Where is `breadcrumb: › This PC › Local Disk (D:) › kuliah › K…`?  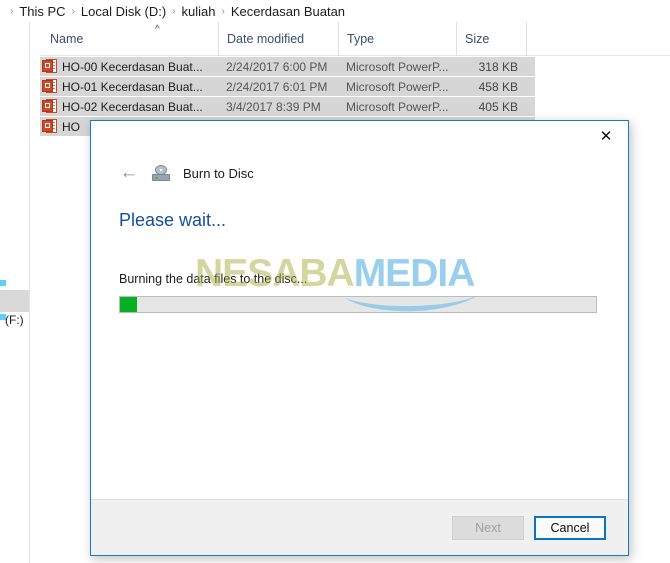 breadcrumb: › This PC › Local Disk (D:) › kuliah › K… is located at coordinates (335, 11).